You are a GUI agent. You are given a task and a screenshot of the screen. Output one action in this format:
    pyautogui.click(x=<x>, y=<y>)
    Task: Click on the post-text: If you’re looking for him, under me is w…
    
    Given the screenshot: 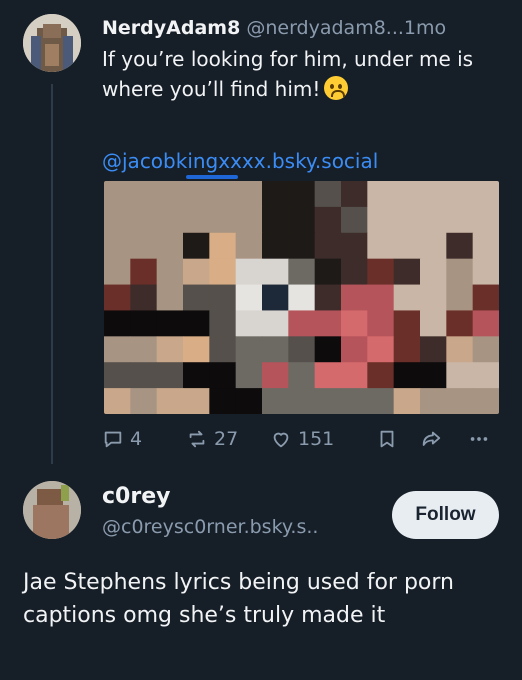 What is the action you would take?
    pyautogui.click(x=288, y=74)
    